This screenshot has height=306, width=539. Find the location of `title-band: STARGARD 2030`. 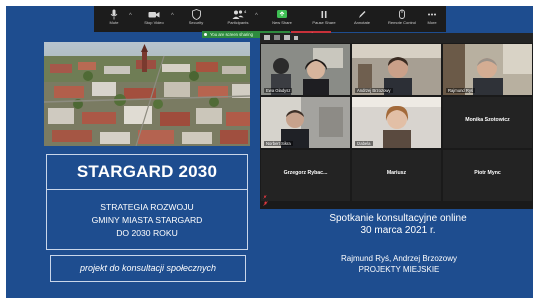

title-band: STARGARD 2030 is located at coordinates (147, 172).